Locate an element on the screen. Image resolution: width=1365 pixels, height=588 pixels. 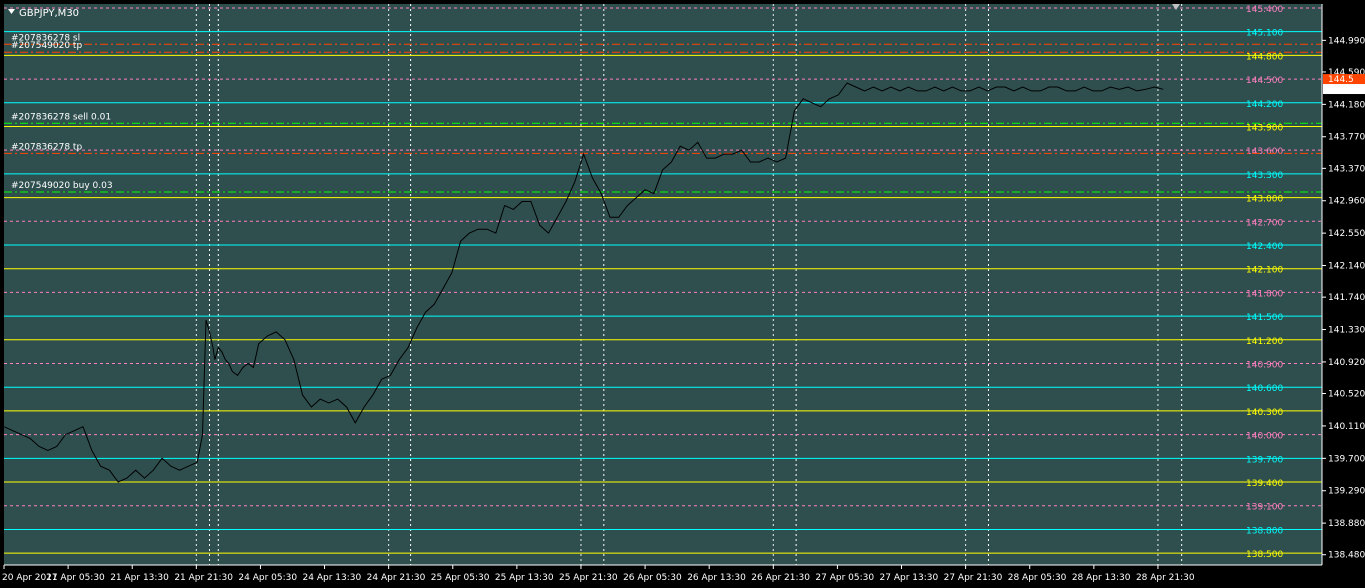
price-axis-tick-label: 140.520 is located at coordinates (1346, 395).